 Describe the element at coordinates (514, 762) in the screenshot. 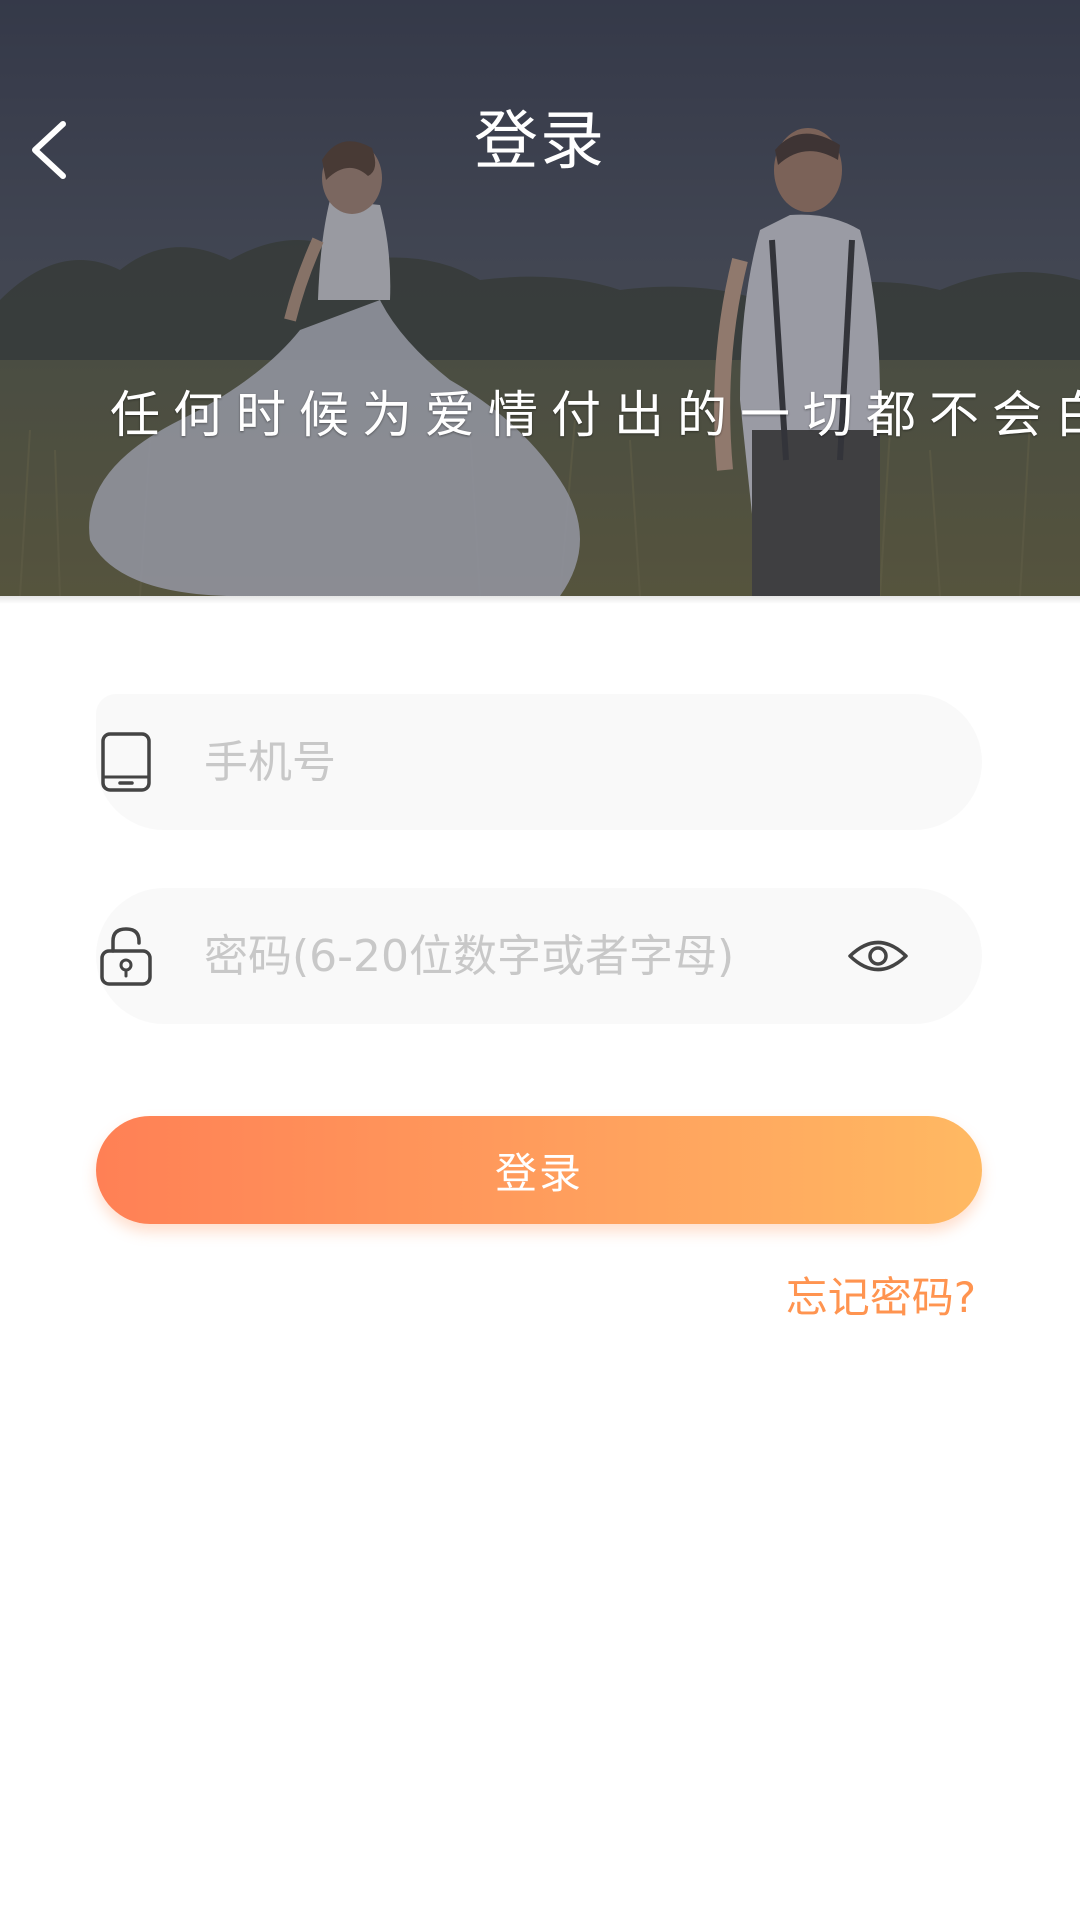

I see `phone-input` at that location.